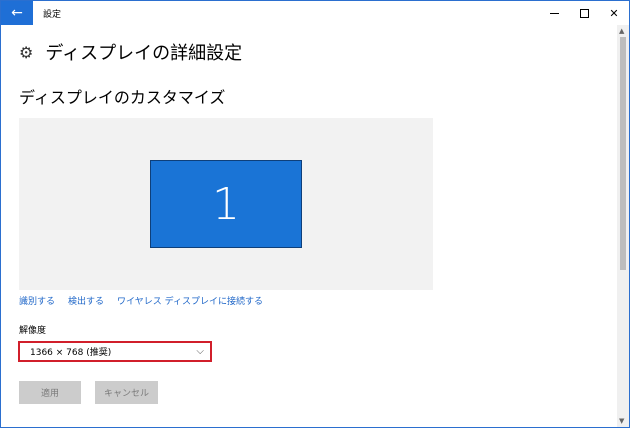  I want to click on display-links: 識別する 検出する ワイヤレス ディスプレイに接続する, so click(141, 300).